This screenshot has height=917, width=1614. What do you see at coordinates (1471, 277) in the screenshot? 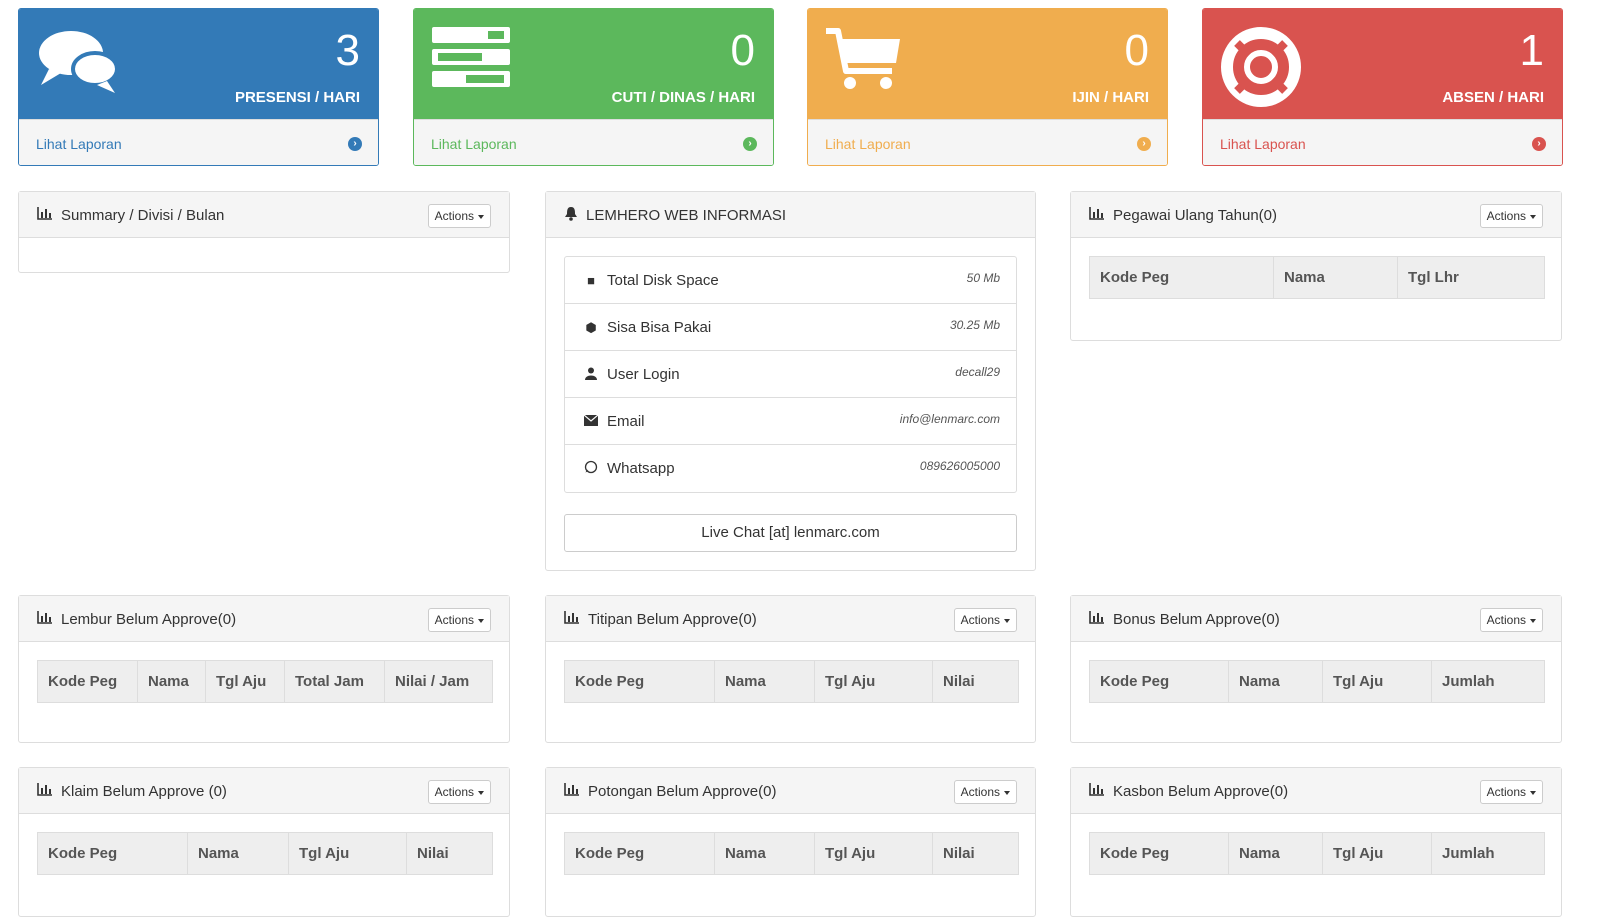
I see `column-header: Tgl Lhr` at bounding box center [1471, 277].